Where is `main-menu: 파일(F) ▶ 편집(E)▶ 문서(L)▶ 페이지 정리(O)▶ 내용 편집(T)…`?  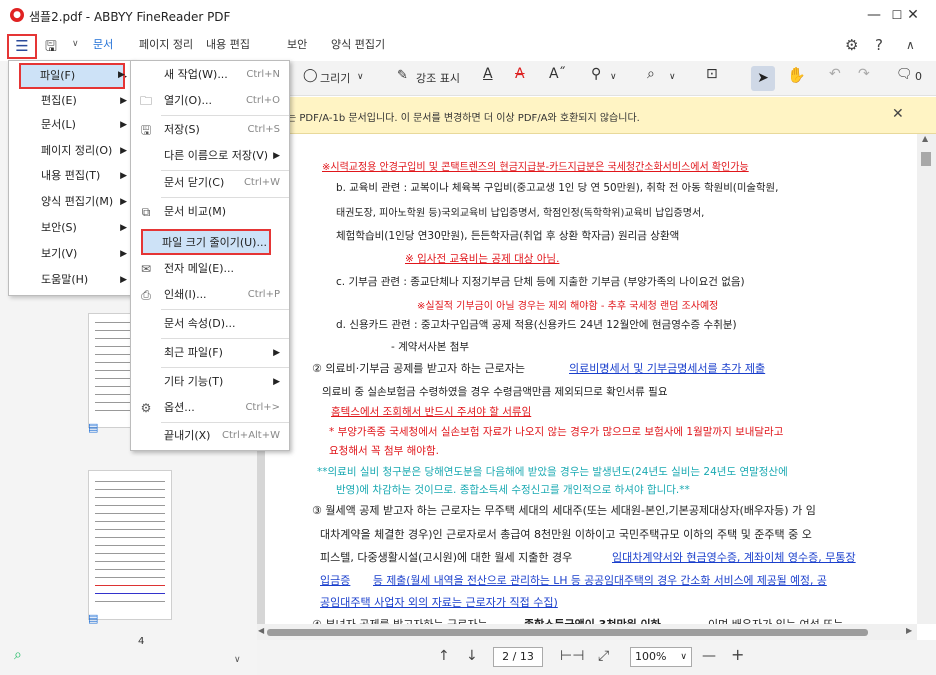
main-menu: 파일(F) ▶ 편집(E)▶ 문서(L)▶ 페이지 정리(O)▶ 내용 편집(T)… is located at coordinates (71, 178).